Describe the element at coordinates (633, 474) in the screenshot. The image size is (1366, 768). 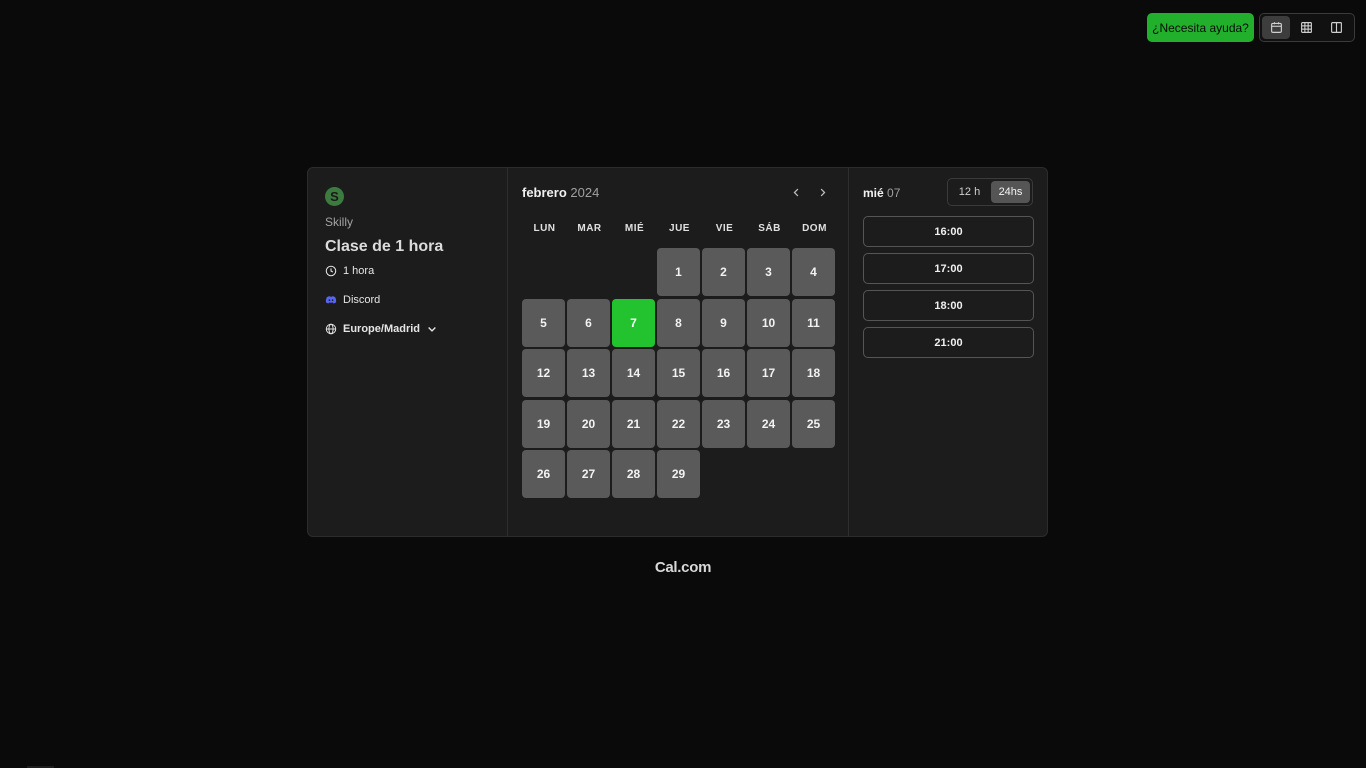
I see `day-button: 28` at that location.